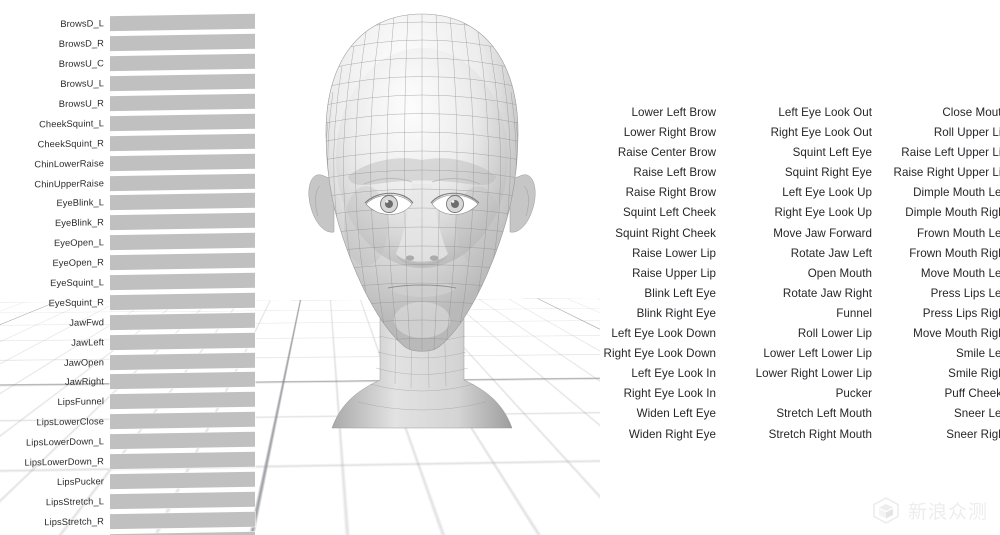 The height and width of the screenshot is (535, 1000). I want to click on blendshape-slider-label: CheekSquint_L, so click(71, 124).